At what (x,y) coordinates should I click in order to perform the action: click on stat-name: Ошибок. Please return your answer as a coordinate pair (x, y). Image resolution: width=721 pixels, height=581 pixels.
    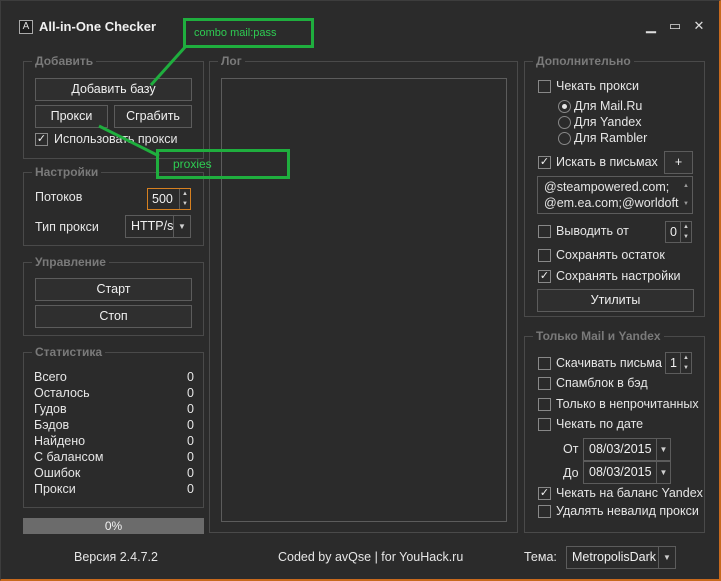
    Looking at the image, I should click on (57, 473).